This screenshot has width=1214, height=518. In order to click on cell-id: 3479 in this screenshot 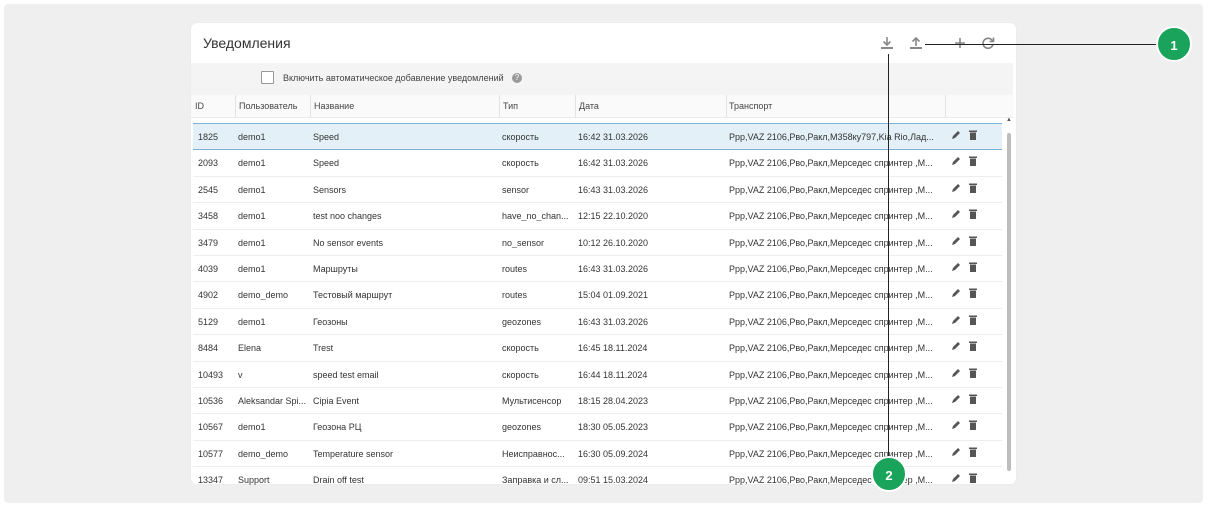, I will do `click(208, 242)`.